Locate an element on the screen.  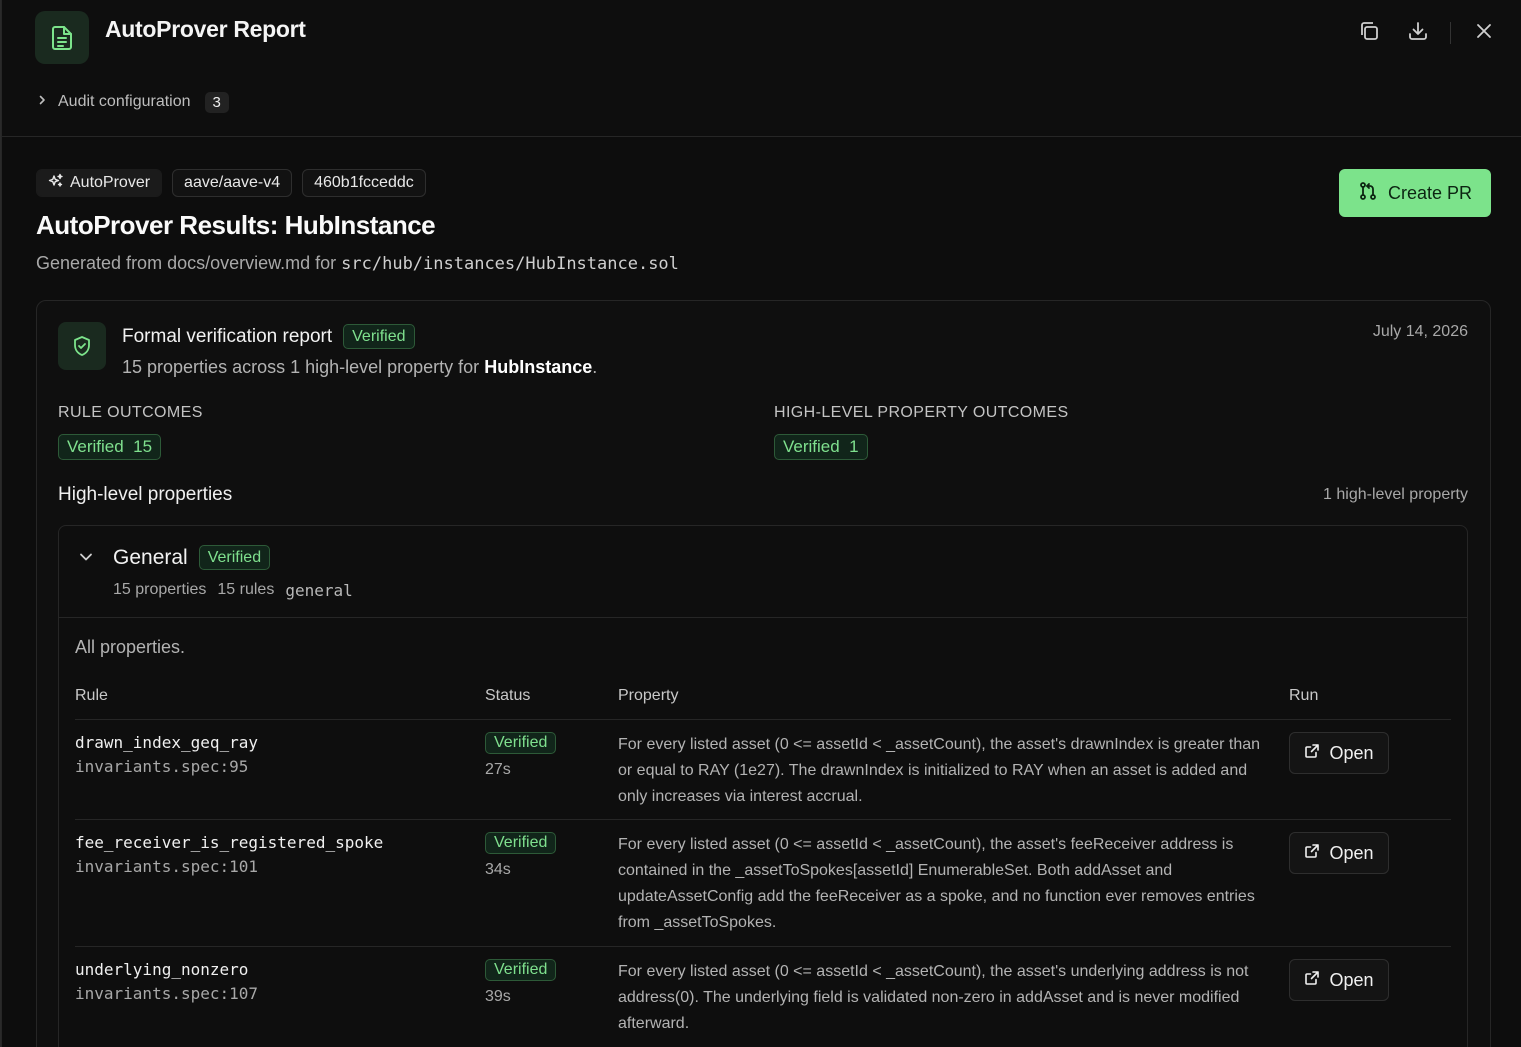
context-chips: AutoProver aave/aave-v4 460b1fcceddc is located at coordinates (231, 183).